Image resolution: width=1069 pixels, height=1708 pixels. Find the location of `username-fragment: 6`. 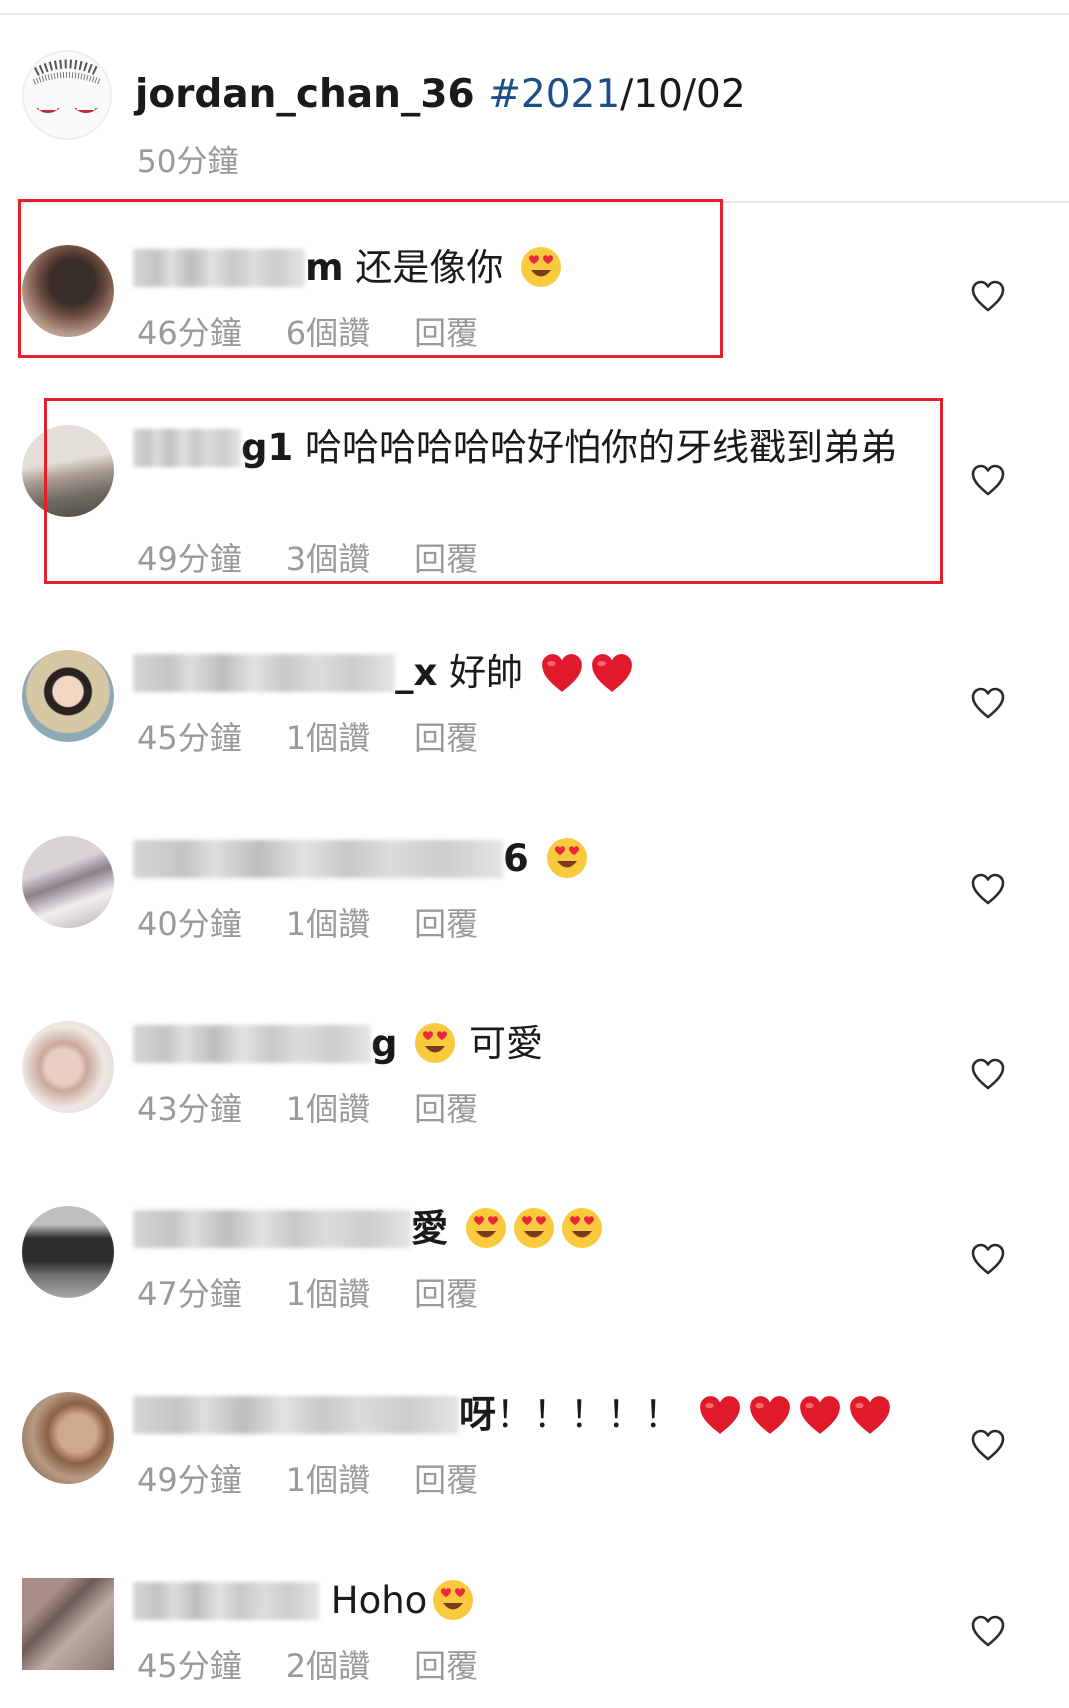

username-fragment: 6 is located at coordinates (516, 858).